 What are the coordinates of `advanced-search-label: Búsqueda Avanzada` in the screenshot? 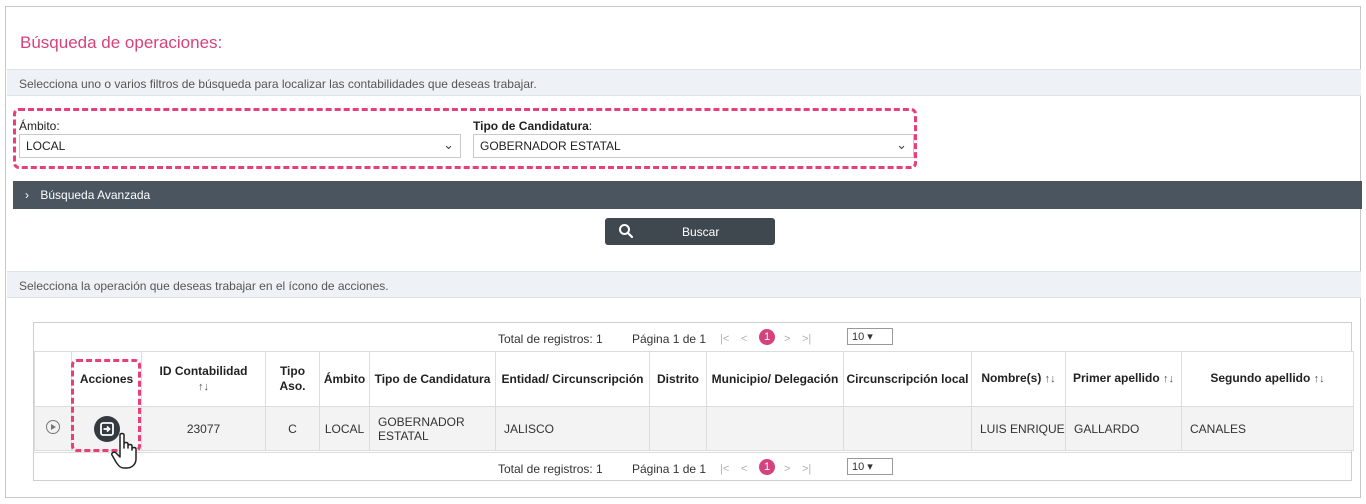 It's located at (95, 195).